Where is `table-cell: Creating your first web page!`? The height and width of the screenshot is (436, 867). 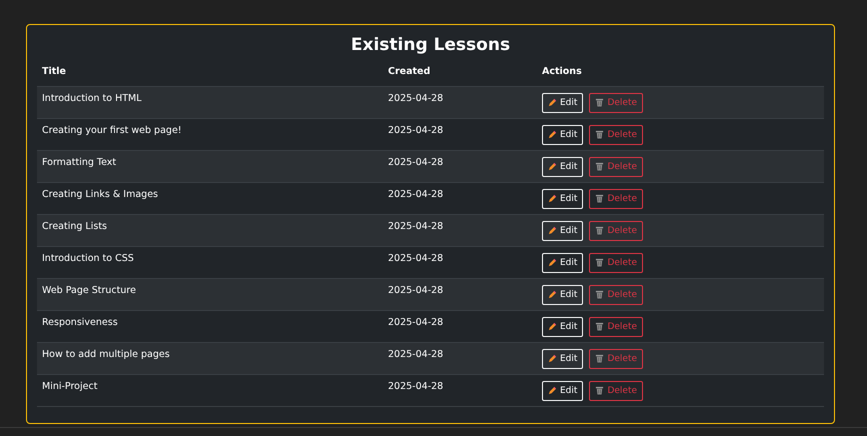
table-cell: Creating your first web page! is located at coordinates (112, 130).